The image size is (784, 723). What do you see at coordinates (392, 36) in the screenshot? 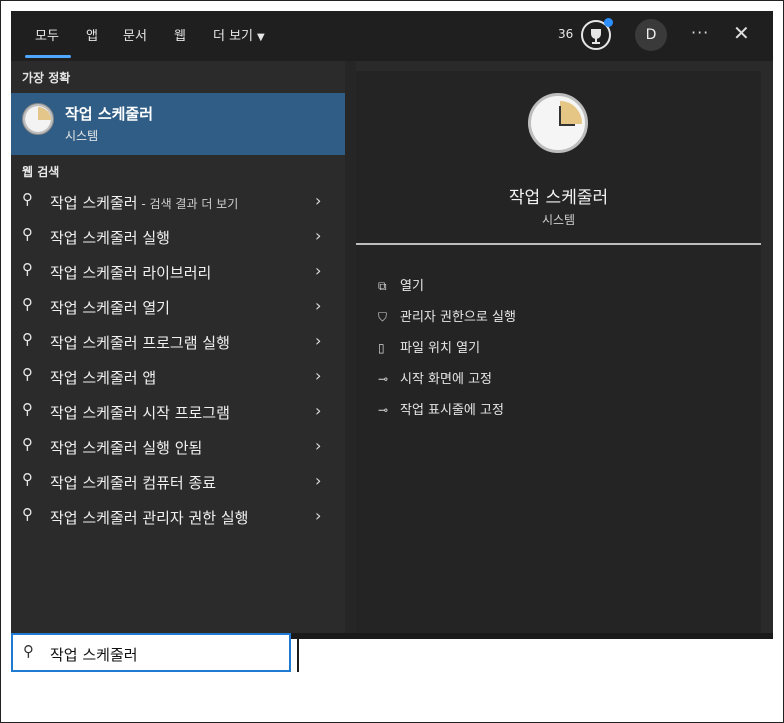
I see `top-bar: 모두 앱 문서 웹 더 보기 ▼ 36 D ··· ✕` at bounding box center [392, 36].